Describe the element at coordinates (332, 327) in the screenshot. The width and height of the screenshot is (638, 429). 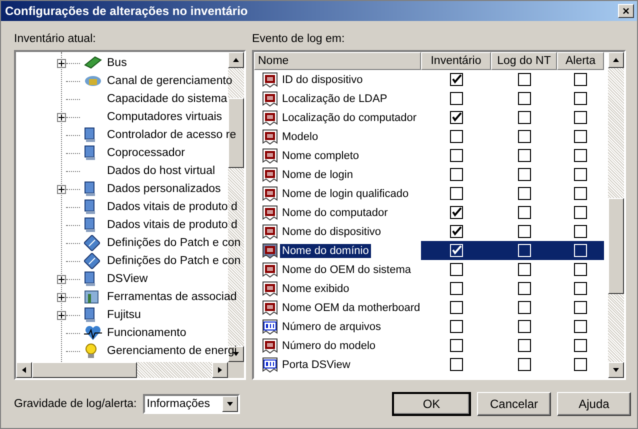
I see `list-item: Número de arquivos` at that location.